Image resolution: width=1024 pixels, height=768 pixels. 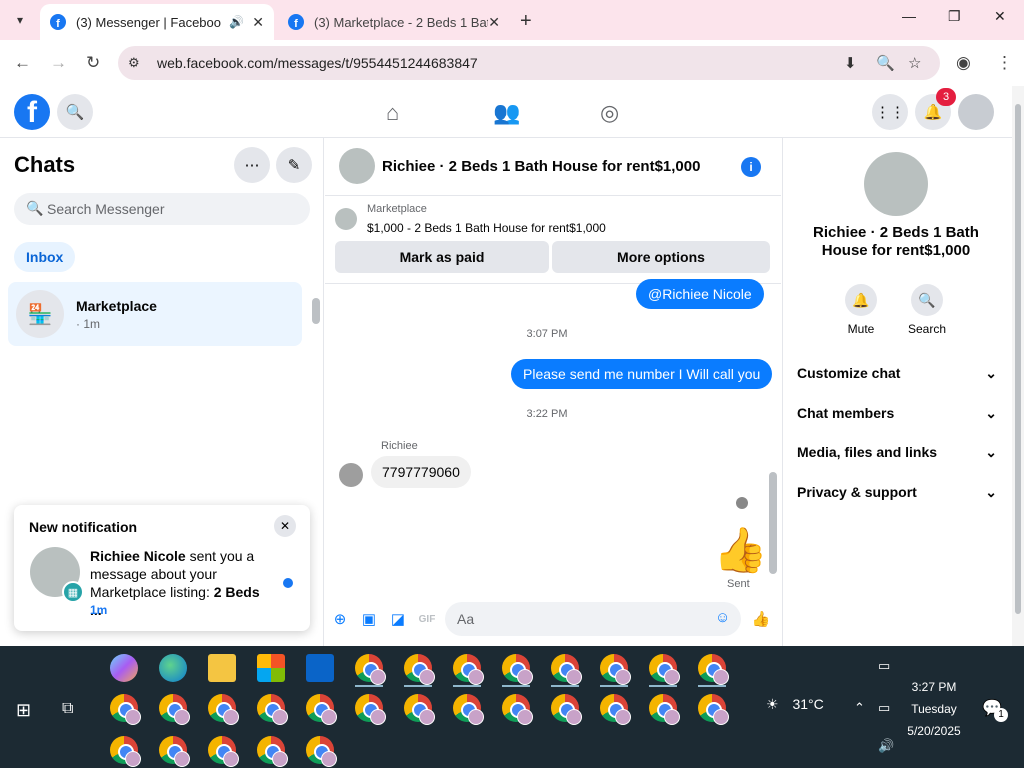 What do you see at coordinates (421, 472) in the screenshot?
I see `incoming-message: 7797779060` at bounding box center [421, 472].